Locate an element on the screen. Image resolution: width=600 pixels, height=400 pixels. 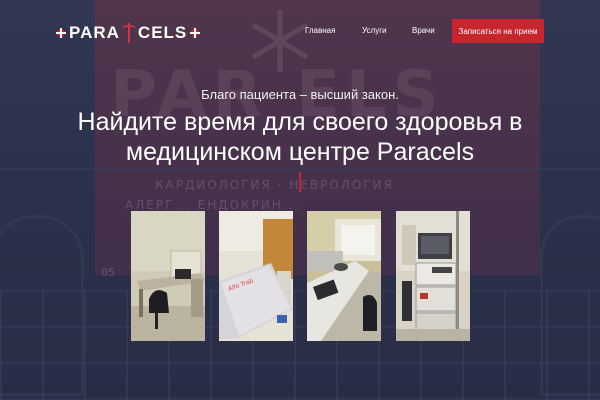
doctor-desk-photo is located at coordinates (344, 276).